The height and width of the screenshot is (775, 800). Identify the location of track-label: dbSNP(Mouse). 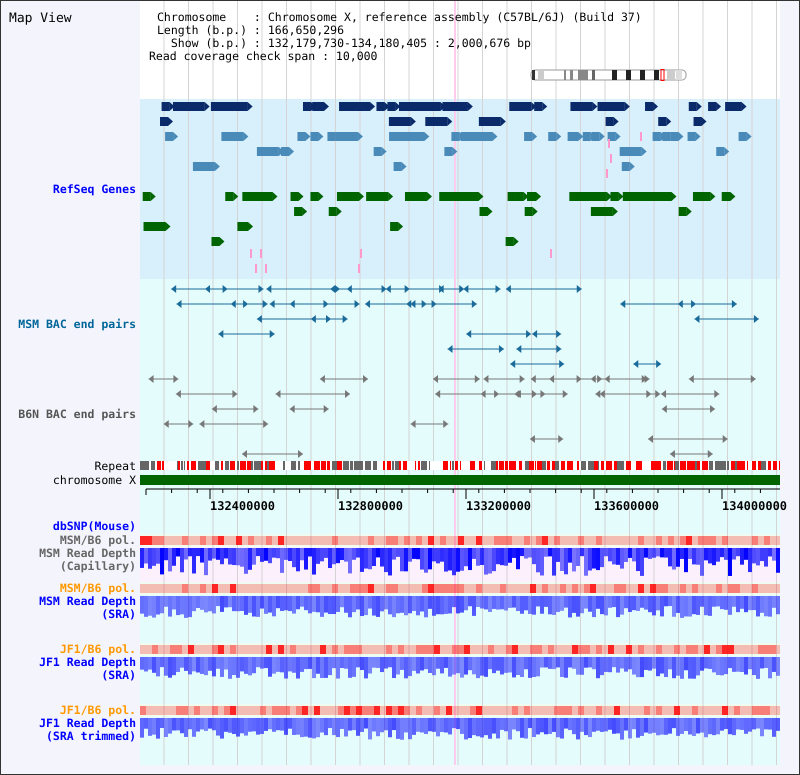
(94, 526).